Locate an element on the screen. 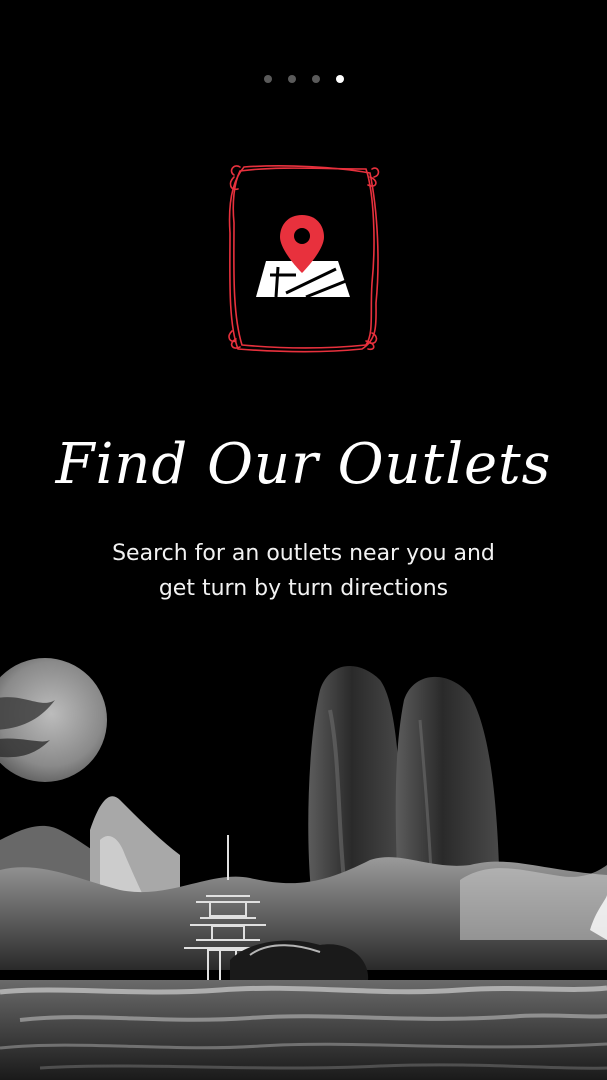  outlet-icon-frame is located at coordinates (303, 258).